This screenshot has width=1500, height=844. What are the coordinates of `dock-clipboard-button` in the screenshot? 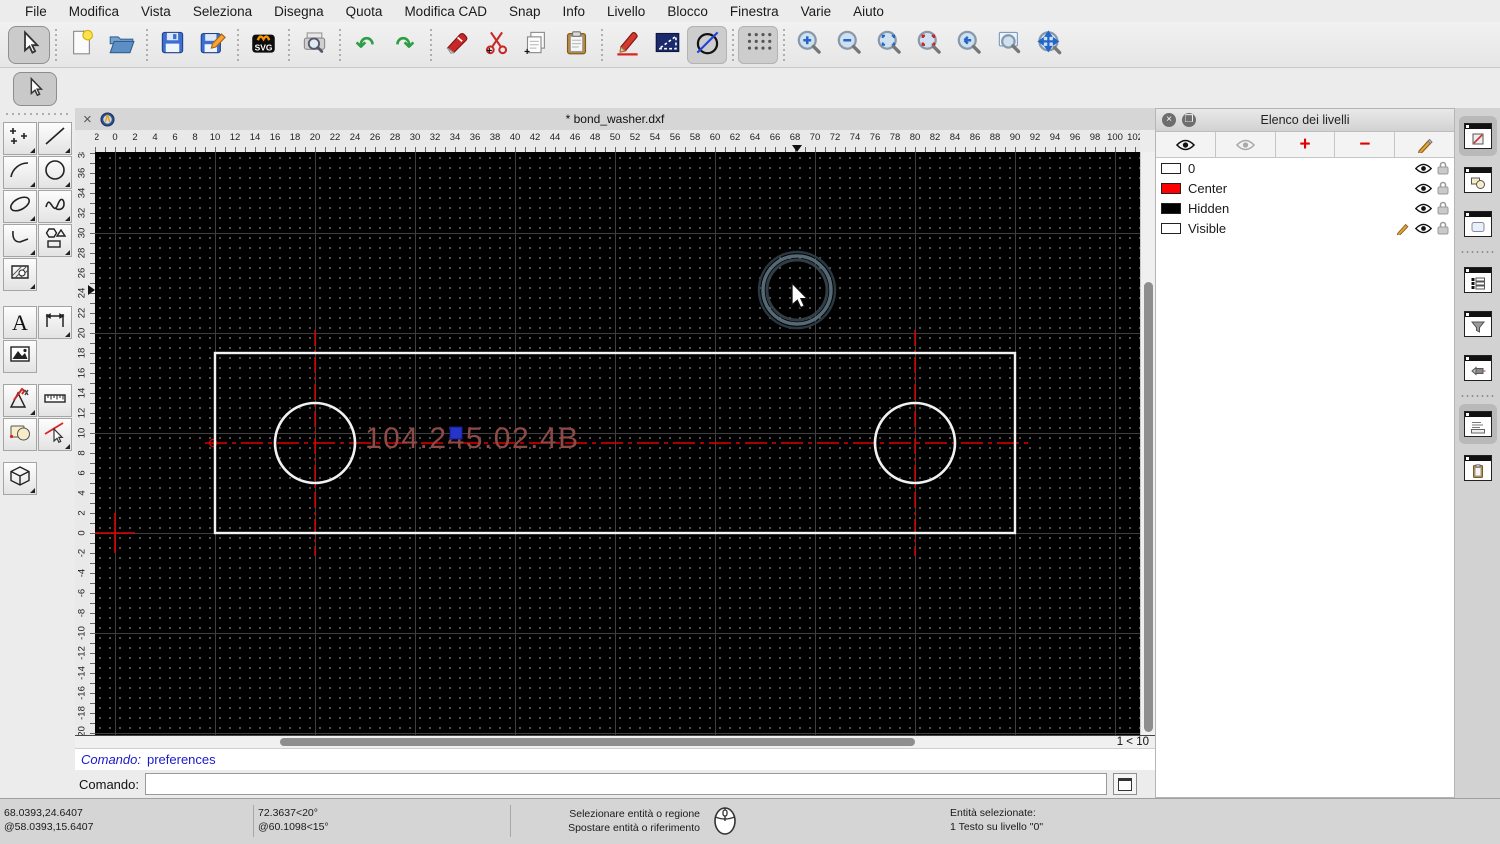 It's located at (1478, 468).